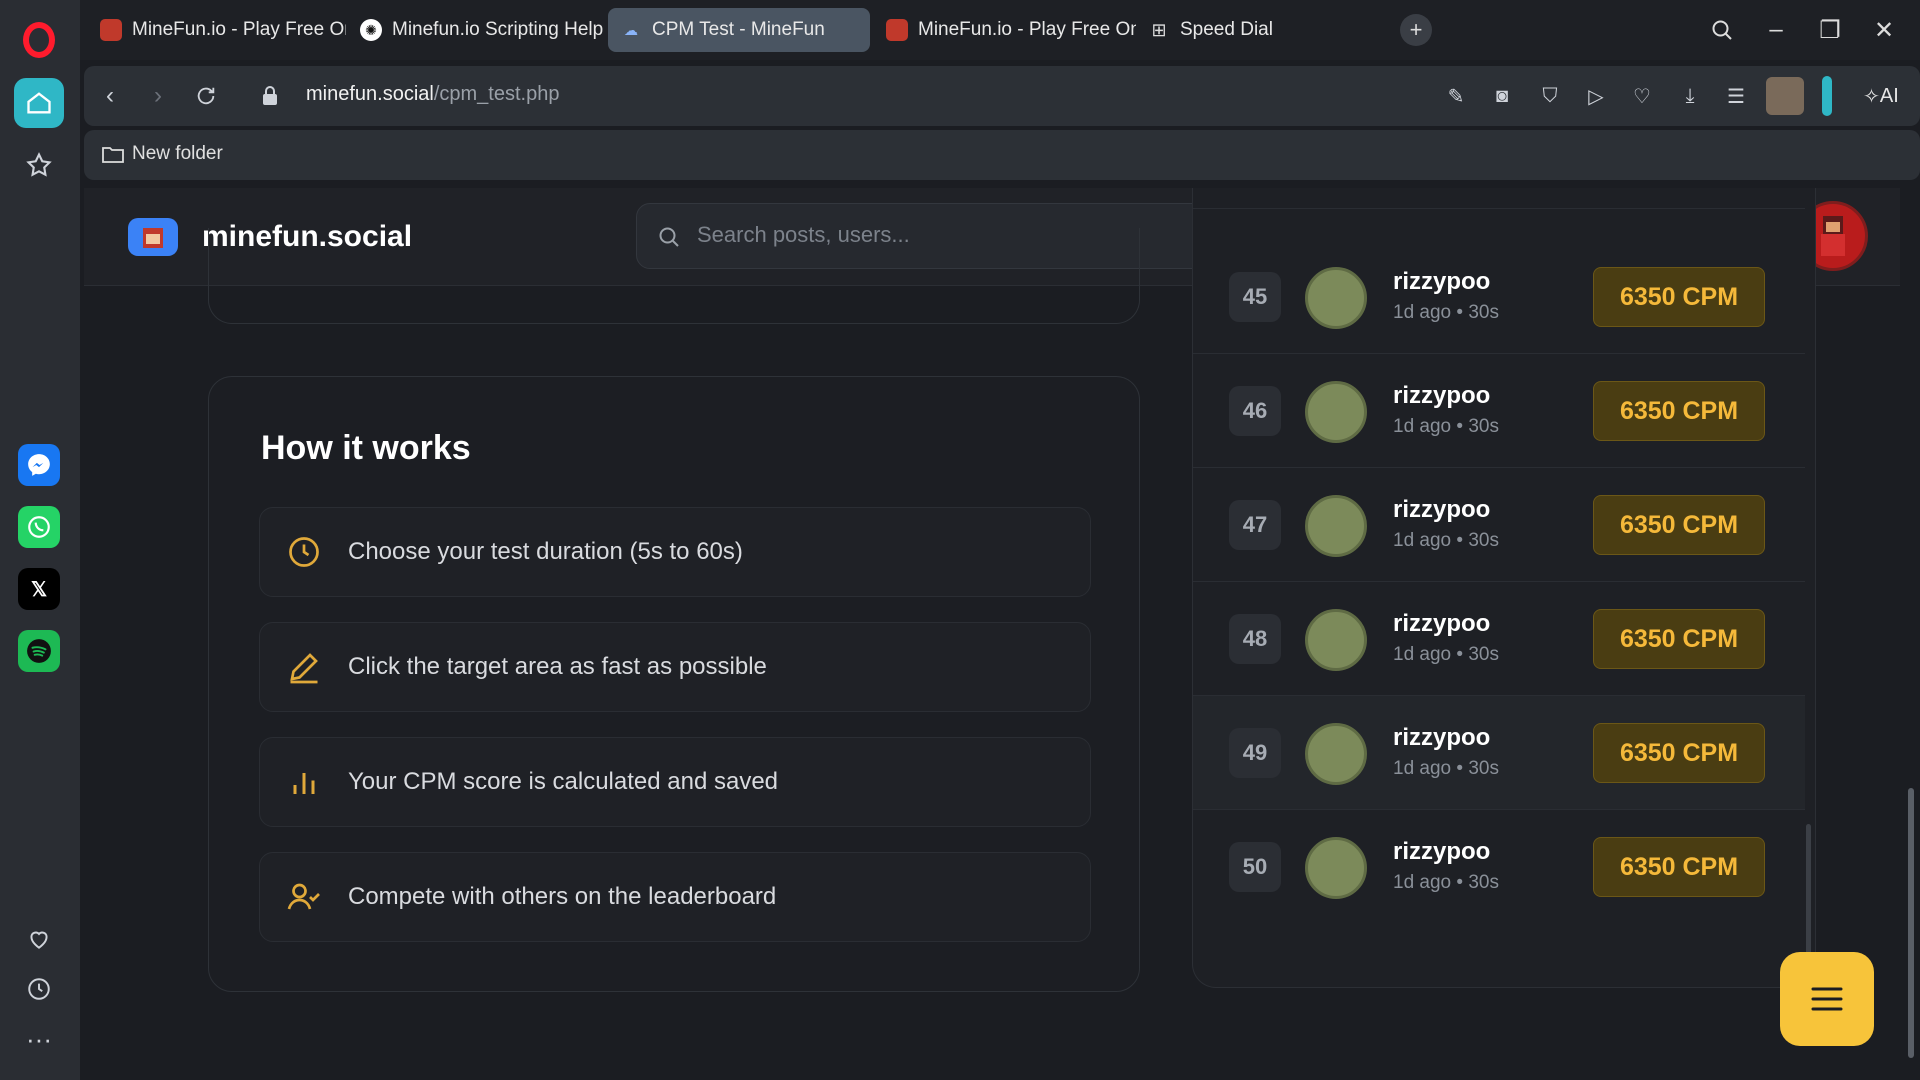 This screenshot has height=1080, width=1920. I want to click on close-window-button: ✕, so click(1884, 30).